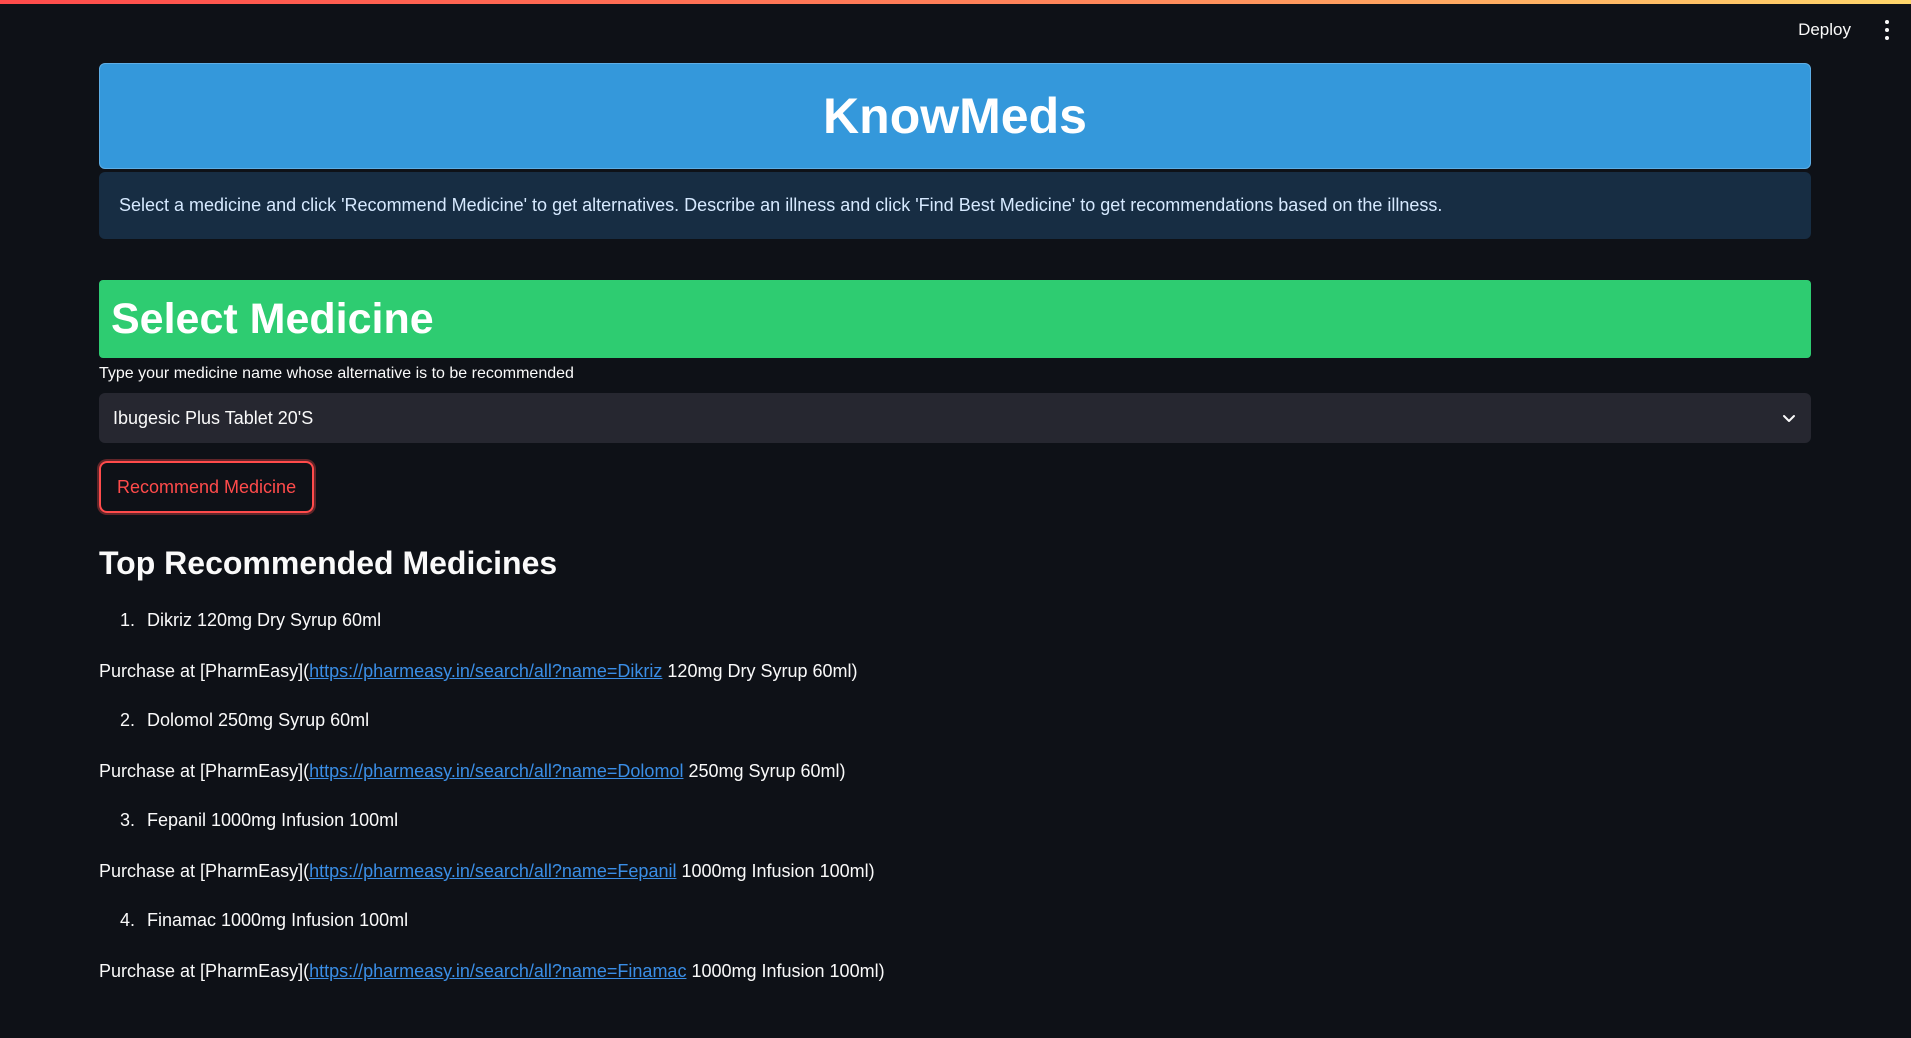  What do you see at coordinates (760, 671) in the screenshot?
I see `purchase-suffix: 120mg Dry Syrup 60ml)` at bounding box center [760, 671].